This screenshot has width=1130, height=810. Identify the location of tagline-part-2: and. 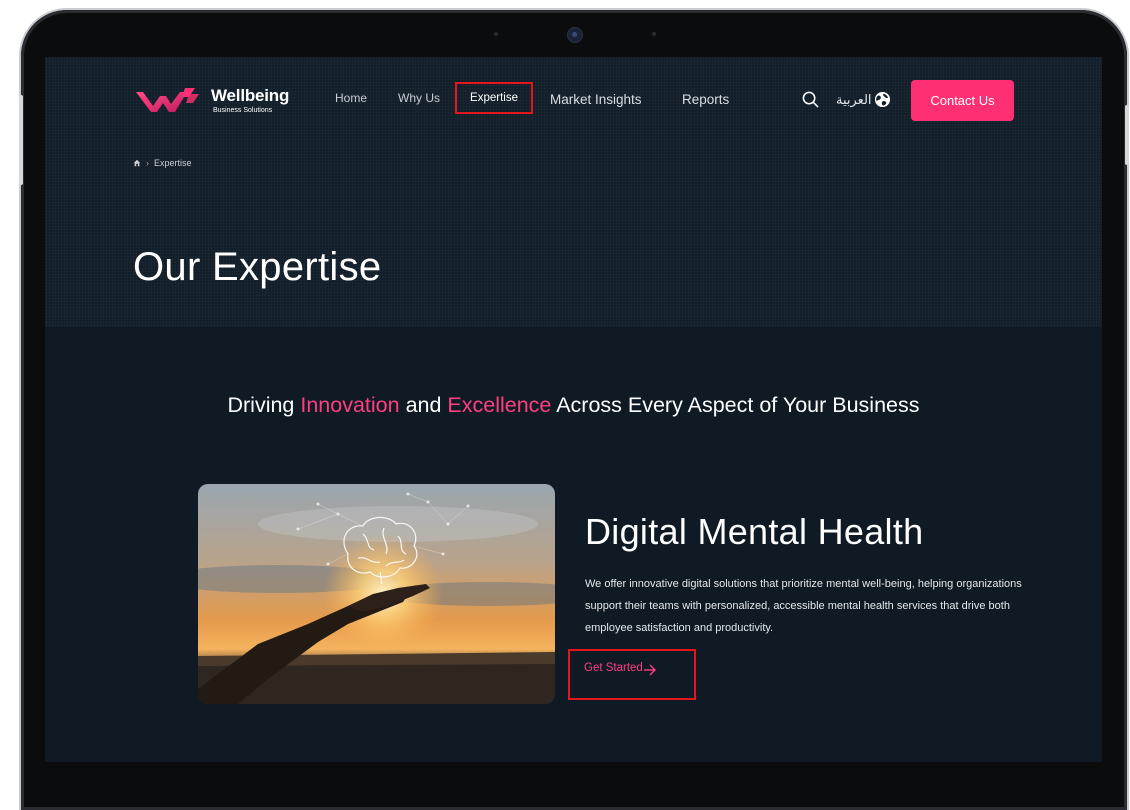
(423, 405).